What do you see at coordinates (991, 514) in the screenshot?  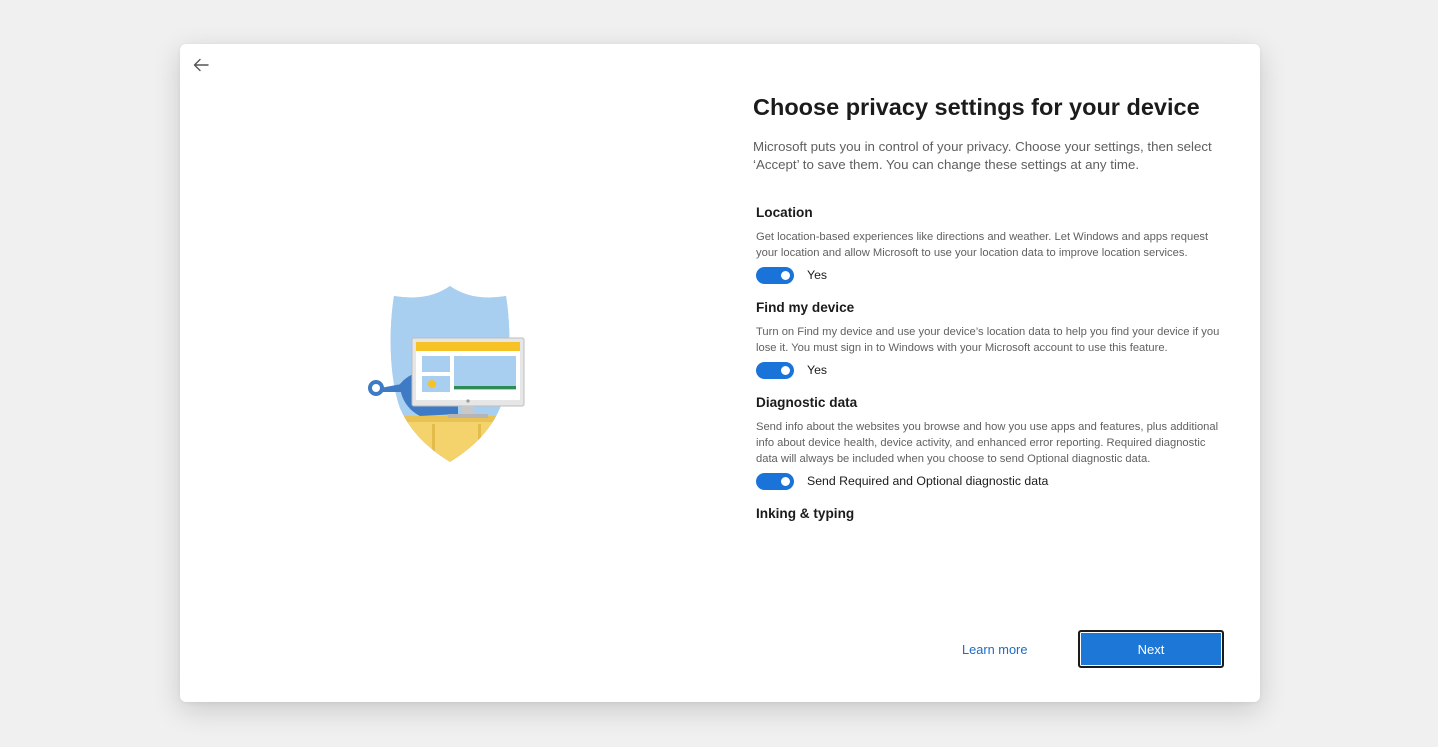 I see `setting-inking-typing: Inking & typing` at bounding box center [991, 514].